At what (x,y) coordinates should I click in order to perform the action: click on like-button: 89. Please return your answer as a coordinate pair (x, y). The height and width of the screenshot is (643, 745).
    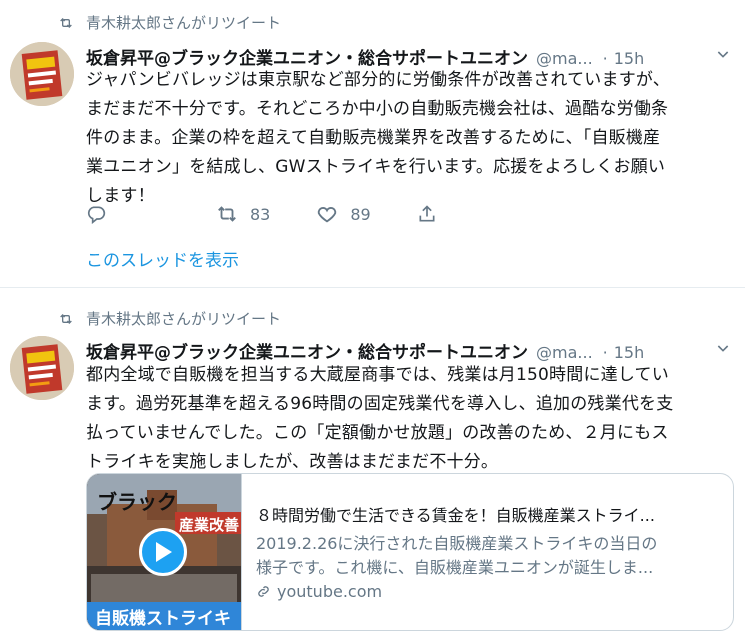
    Looking at the image, I should click on (343, 214).